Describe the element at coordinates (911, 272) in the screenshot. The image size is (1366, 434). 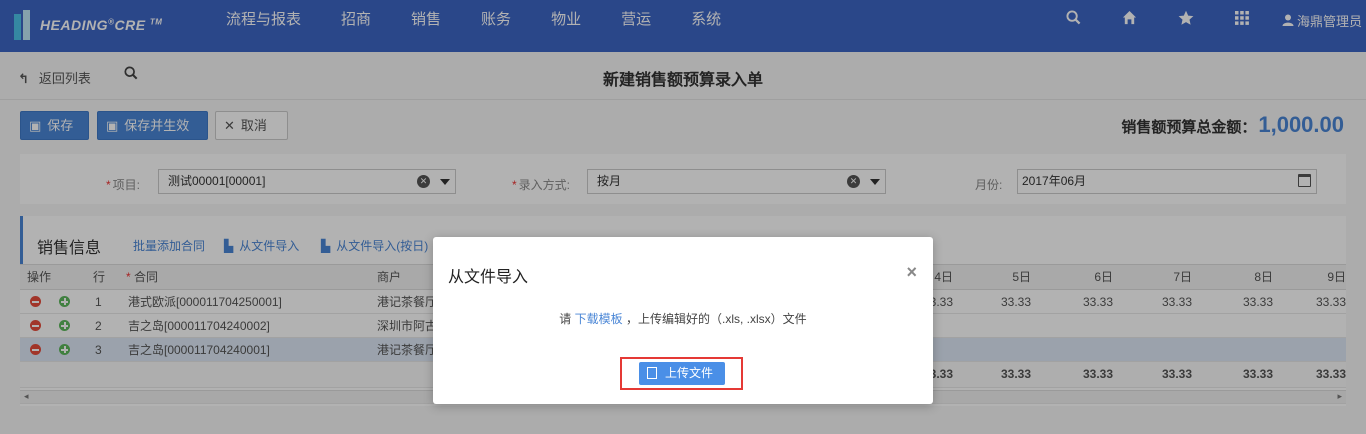
I see `close-icon: ×` at that location.